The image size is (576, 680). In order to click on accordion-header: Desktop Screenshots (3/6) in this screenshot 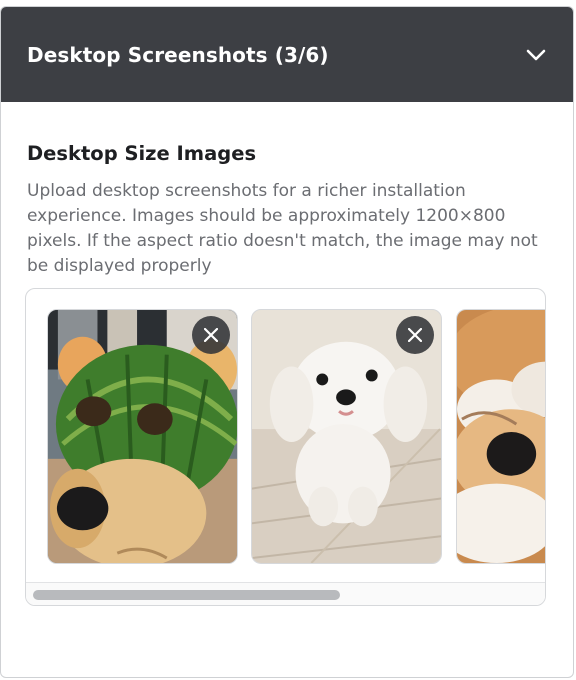, I will do `click(287, 54)`.